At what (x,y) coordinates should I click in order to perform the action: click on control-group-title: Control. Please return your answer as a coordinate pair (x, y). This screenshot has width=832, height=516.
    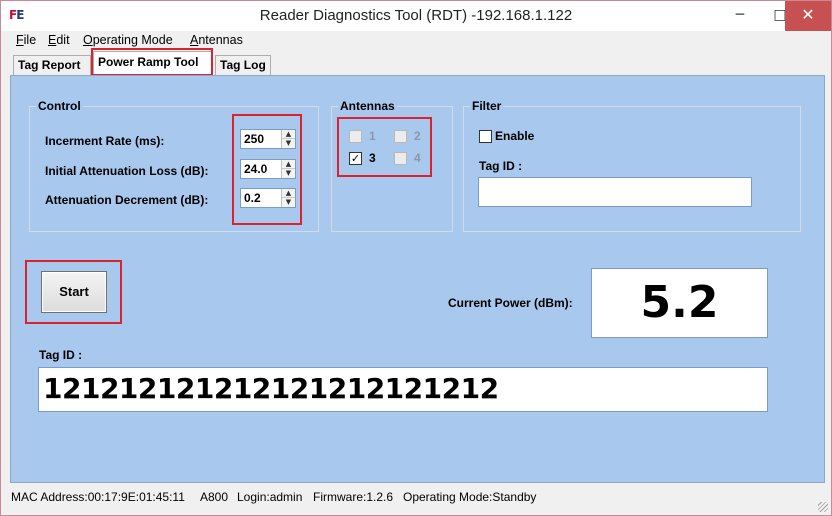
    Looking at the image, I should click on (59, 106).